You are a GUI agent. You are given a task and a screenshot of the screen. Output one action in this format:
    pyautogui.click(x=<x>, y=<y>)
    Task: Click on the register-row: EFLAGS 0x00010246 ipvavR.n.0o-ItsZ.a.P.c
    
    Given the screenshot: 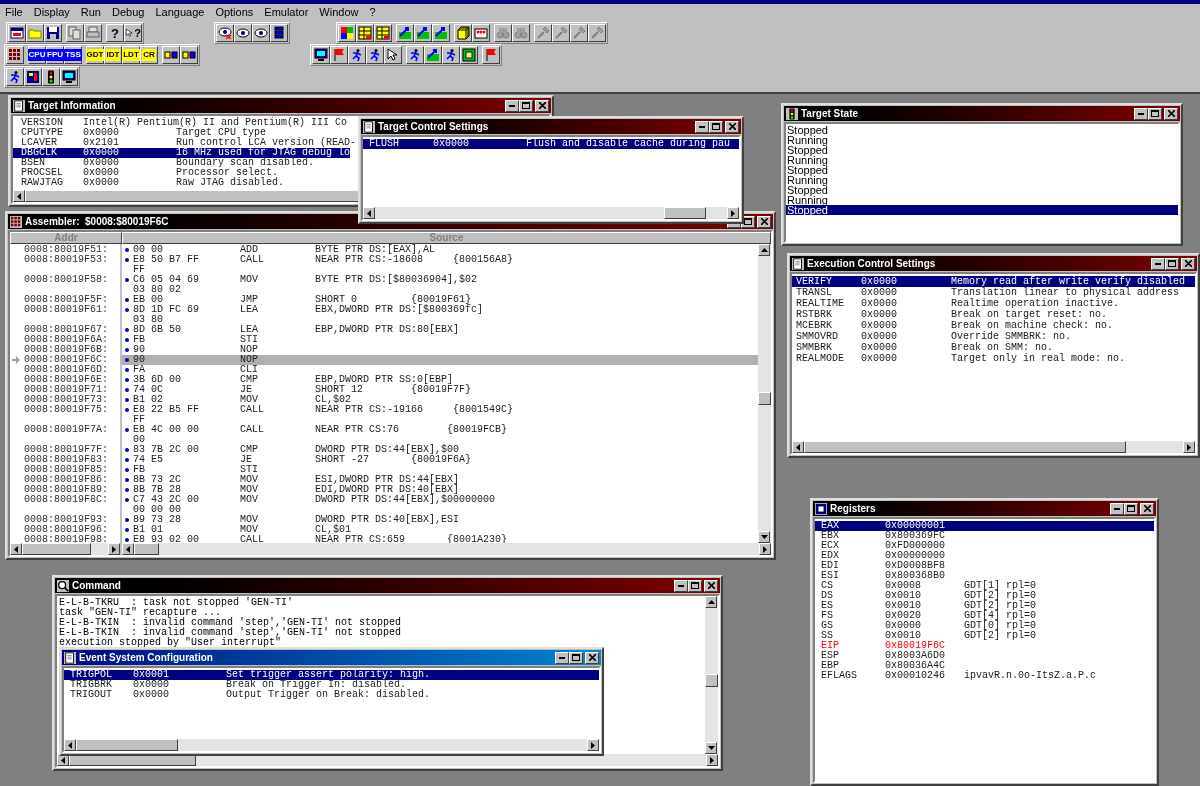 What is the action you would take?
    pyautogui.click(x=984, y=676)
    